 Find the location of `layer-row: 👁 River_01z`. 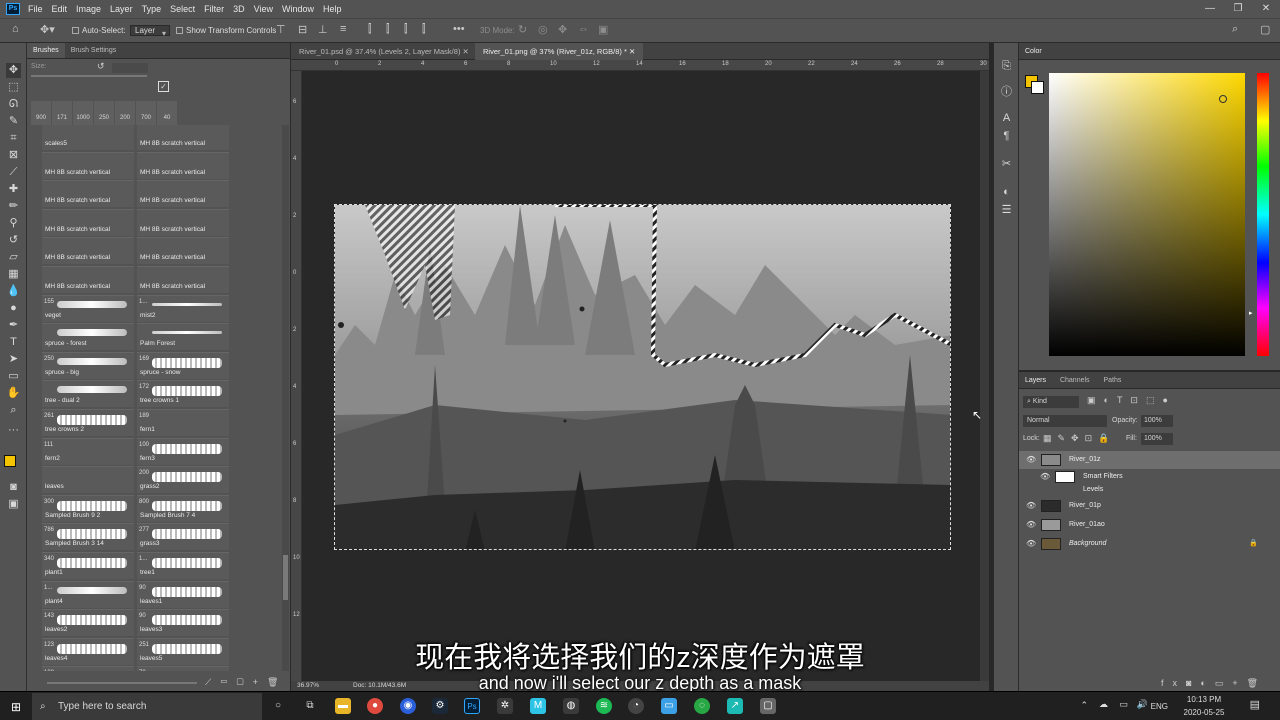

layer-row: 👁 River_01z is located at coordinates (1149, 460).